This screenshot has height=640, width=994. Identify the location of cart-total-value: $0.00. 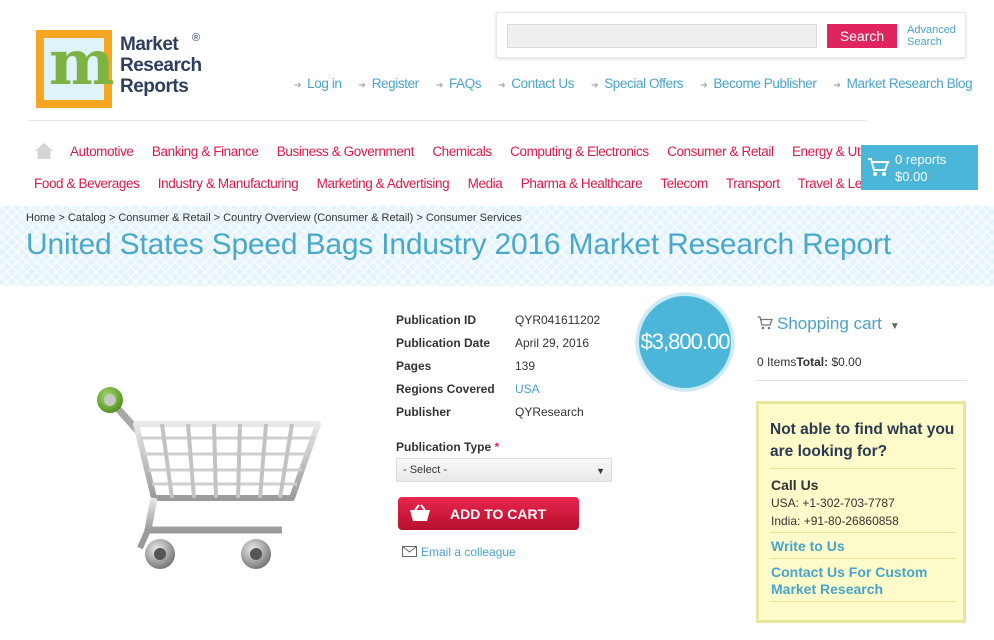
(846, 362).